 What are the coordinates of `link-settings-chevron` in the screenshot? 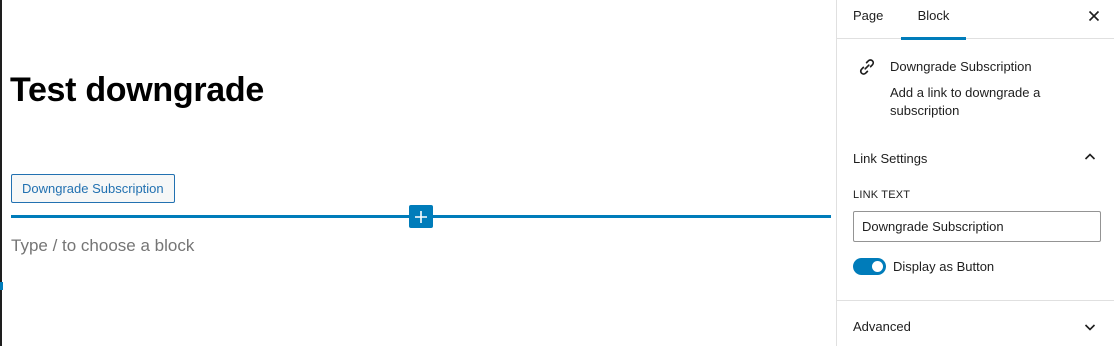 It's located at (1090, 157).